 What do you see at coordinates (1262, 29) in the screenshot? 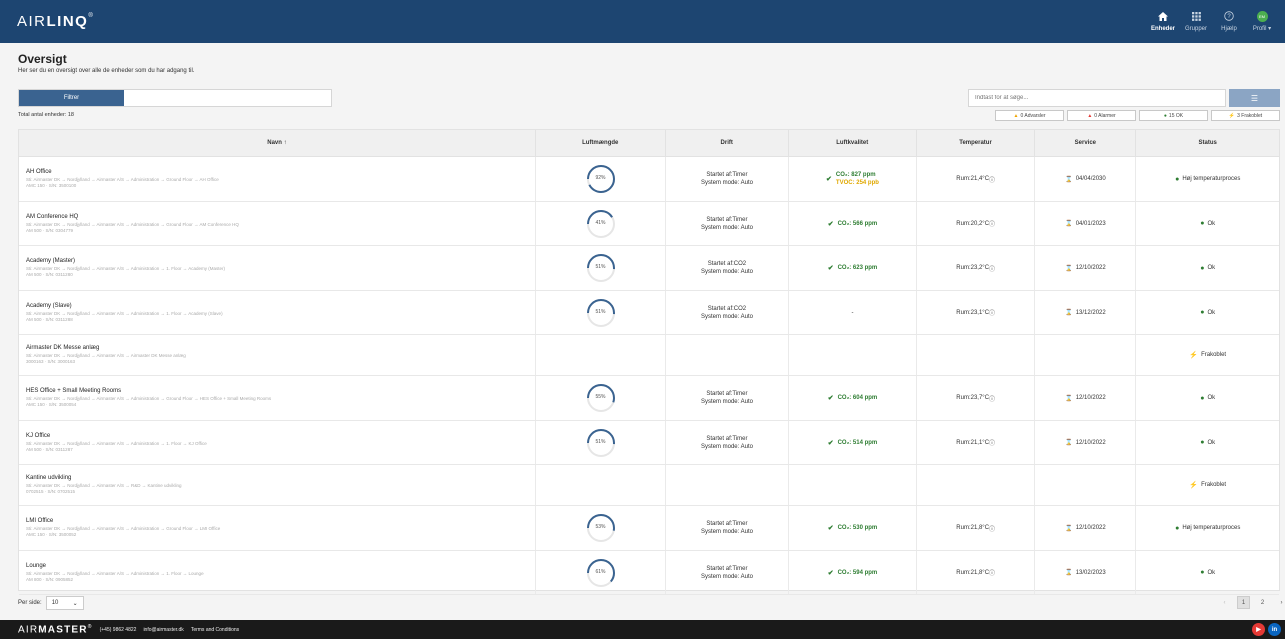
I see `nav-label: Profil ▾` at bounding box center [1262, 29].